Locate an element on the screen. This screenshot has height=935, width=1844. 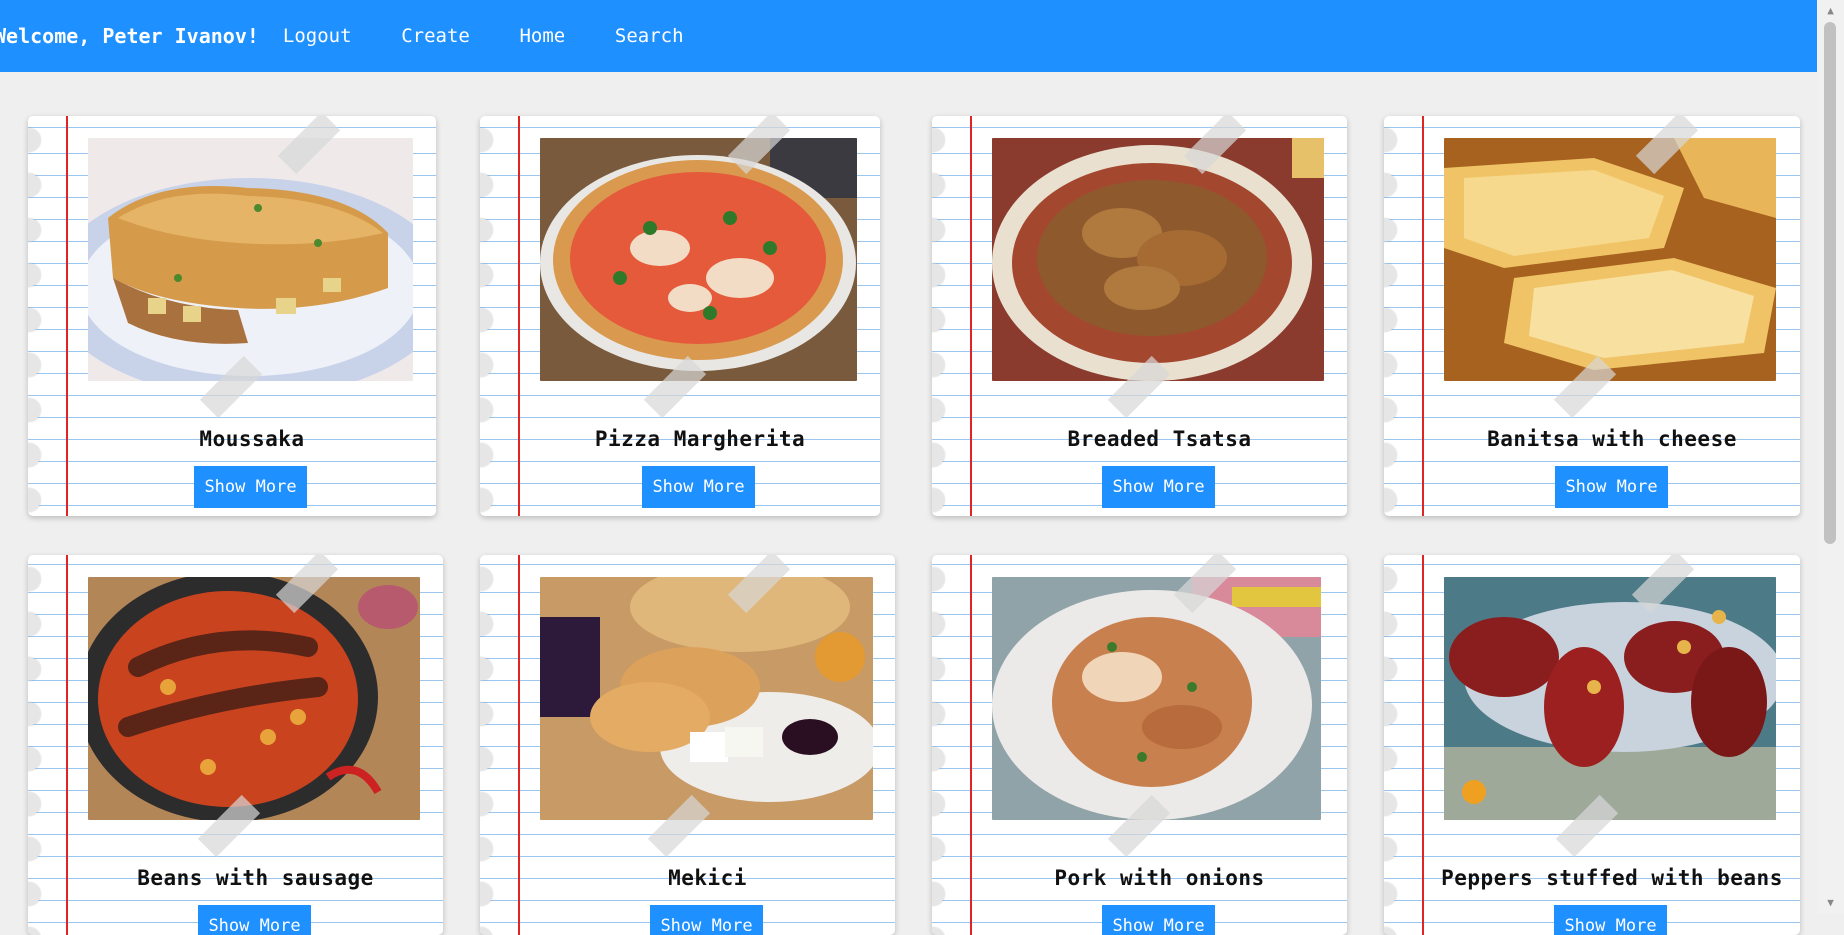
recipe-card: Pork with onions Show More is located at coordinates (1139, 745).